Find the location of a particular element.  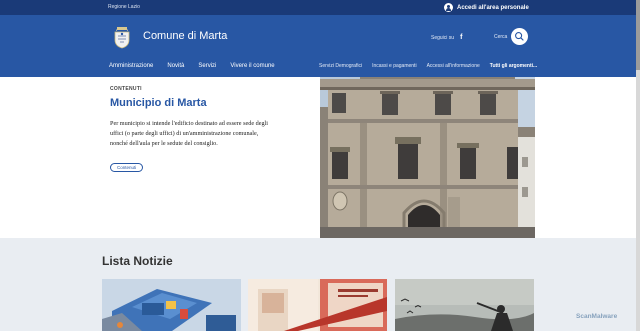

search-button is located at coordinates (519, 36).